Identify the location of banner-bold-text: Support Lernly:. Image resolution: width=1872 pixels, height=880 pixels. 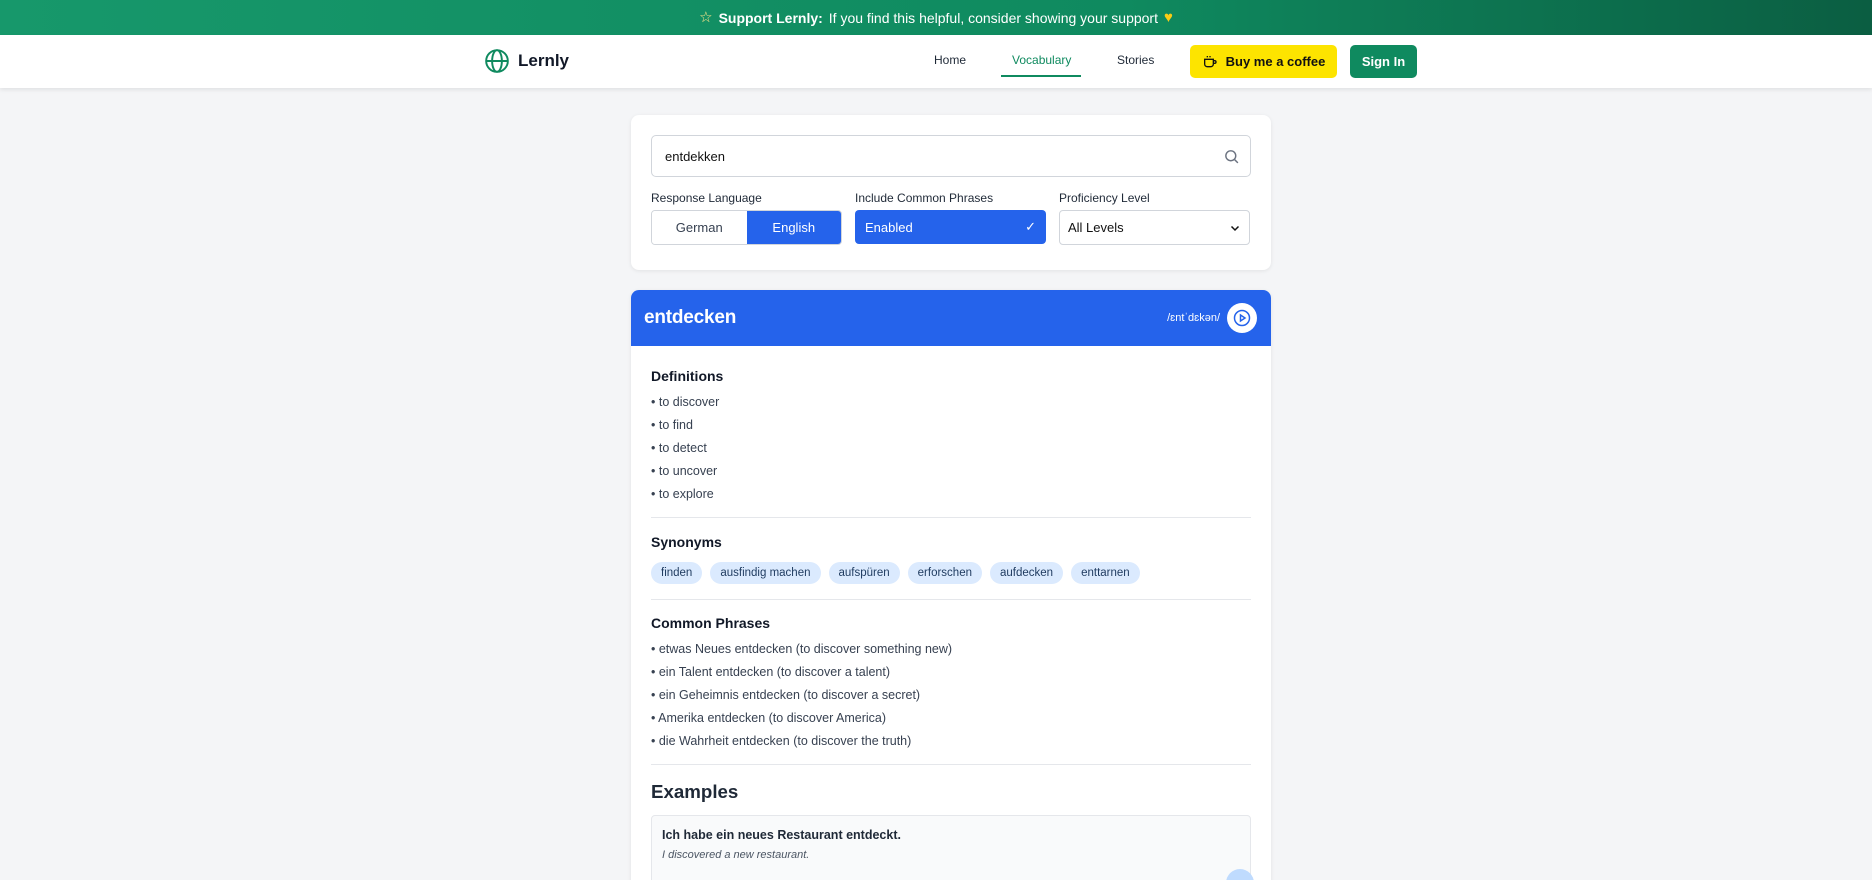
(770, 17).